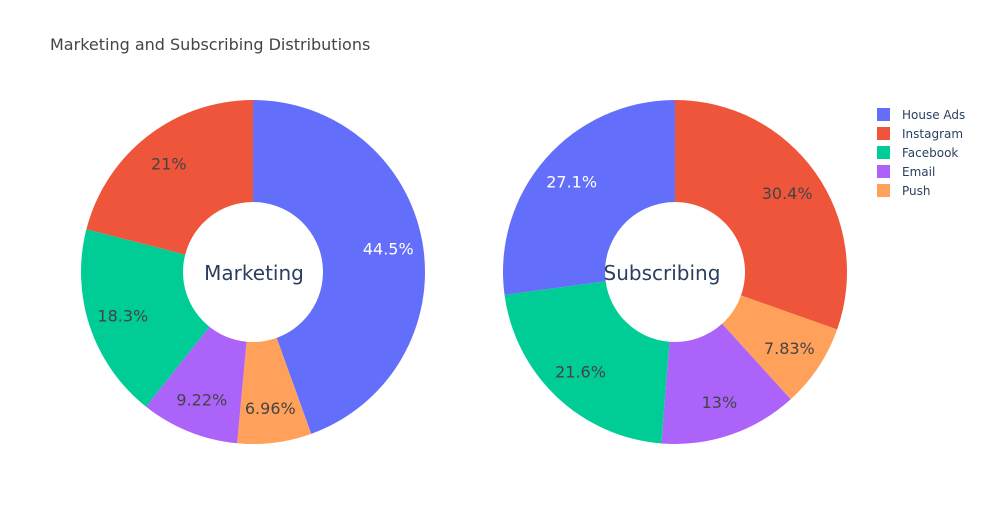 Image resolution: width=983 pixels, height=525 pixels. What do you see at coordinates (720, 402) in the screenshot?
I see `slice-label: 13%` at bounding box center [720, 402].